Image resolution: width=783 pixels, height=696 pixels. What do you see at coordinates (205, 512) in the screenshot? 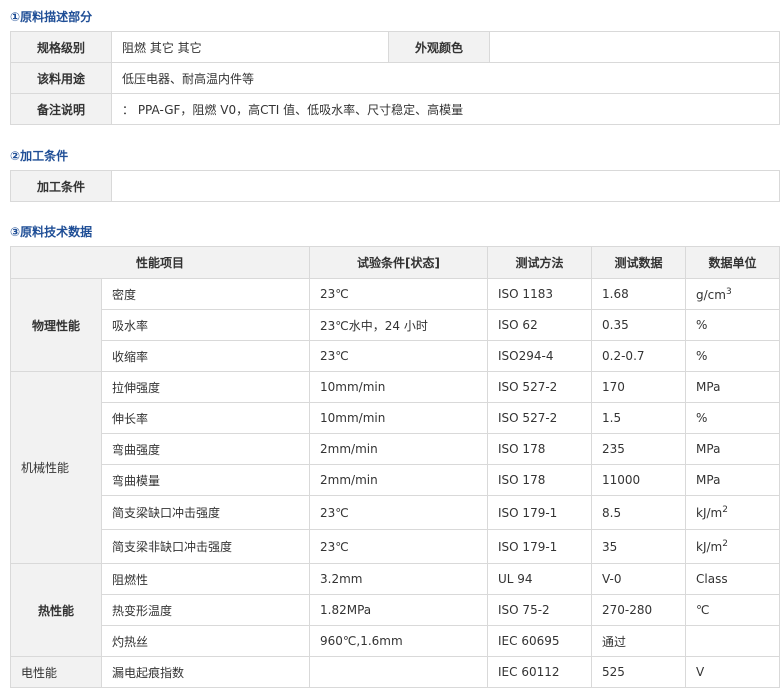
I see `property-item: 简支梁缺口冲击强度` at bounding box center [205, 512].